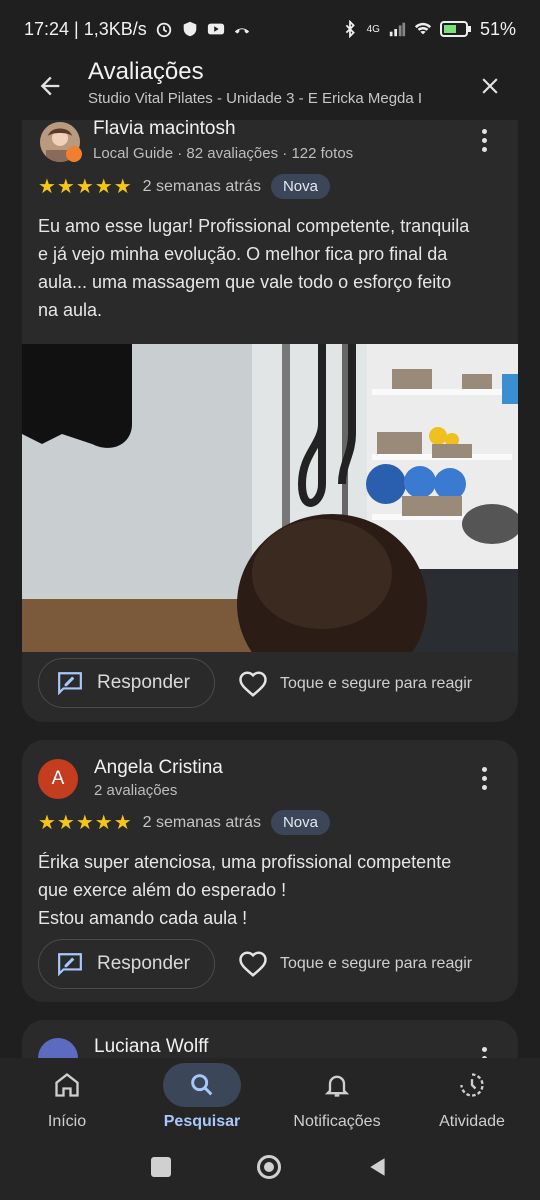  I want to click on nav-notifications-pill, so click(337, 1085).